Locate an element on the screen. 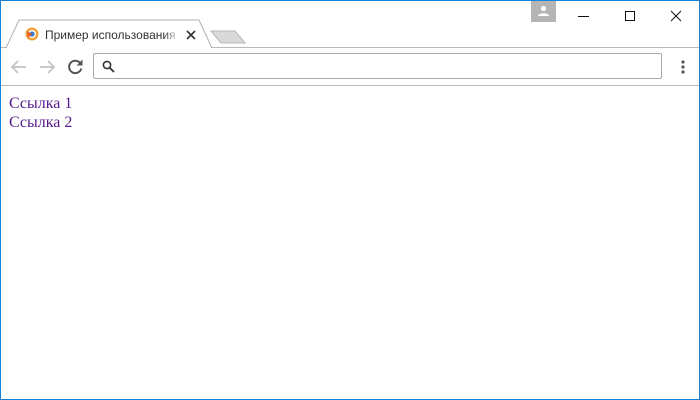 This screenshot has width=700, height=400. omnibox is located at coordinates (377, 66).